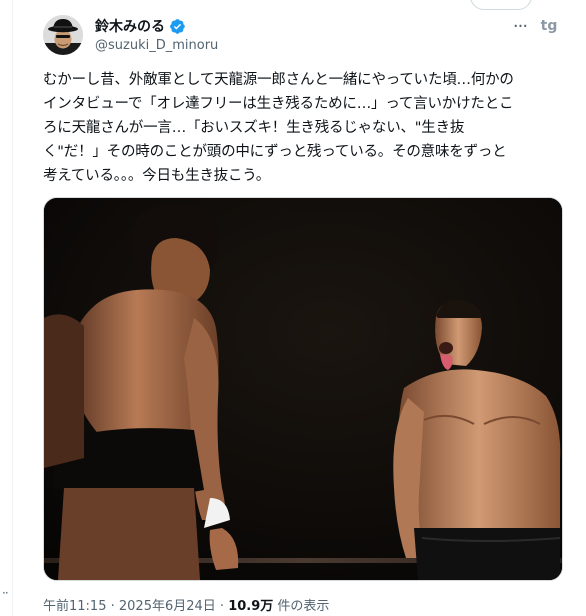  Describe the element at coordinates (157, 176) in the screenshot. I see `tweet-text-line: 考えている。。。今日も生き抜こう。` at that location.